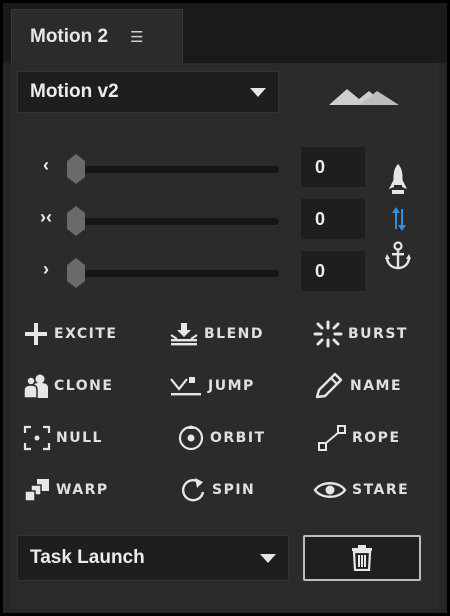 The image size is (450, 616). What do you see at coordinates (46, 269) in the screenshot?
I see `slider-right-glyph: ›` at bounding box center [46, 269].